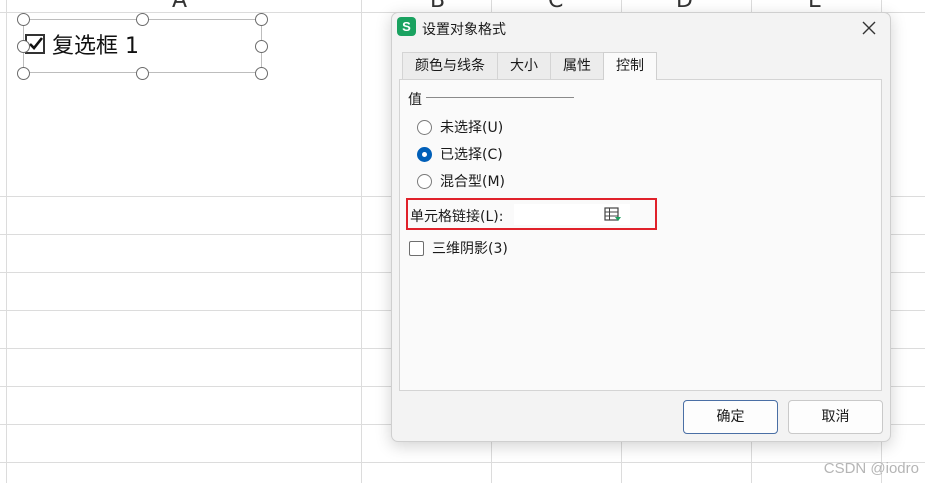  Describe the element at coordinates (142, 19) in the screenshot. I see `resize-handle-top` at that location.